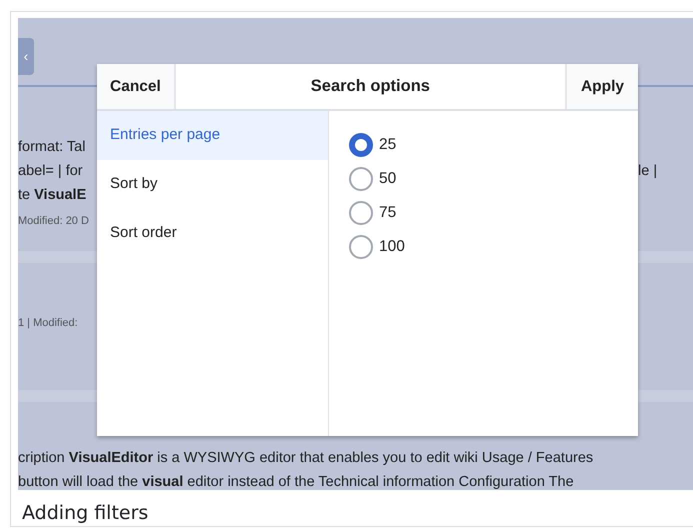 The width and height of the screenshot is (693, 529). I want to click on option-label: 100, so click(392, 247).